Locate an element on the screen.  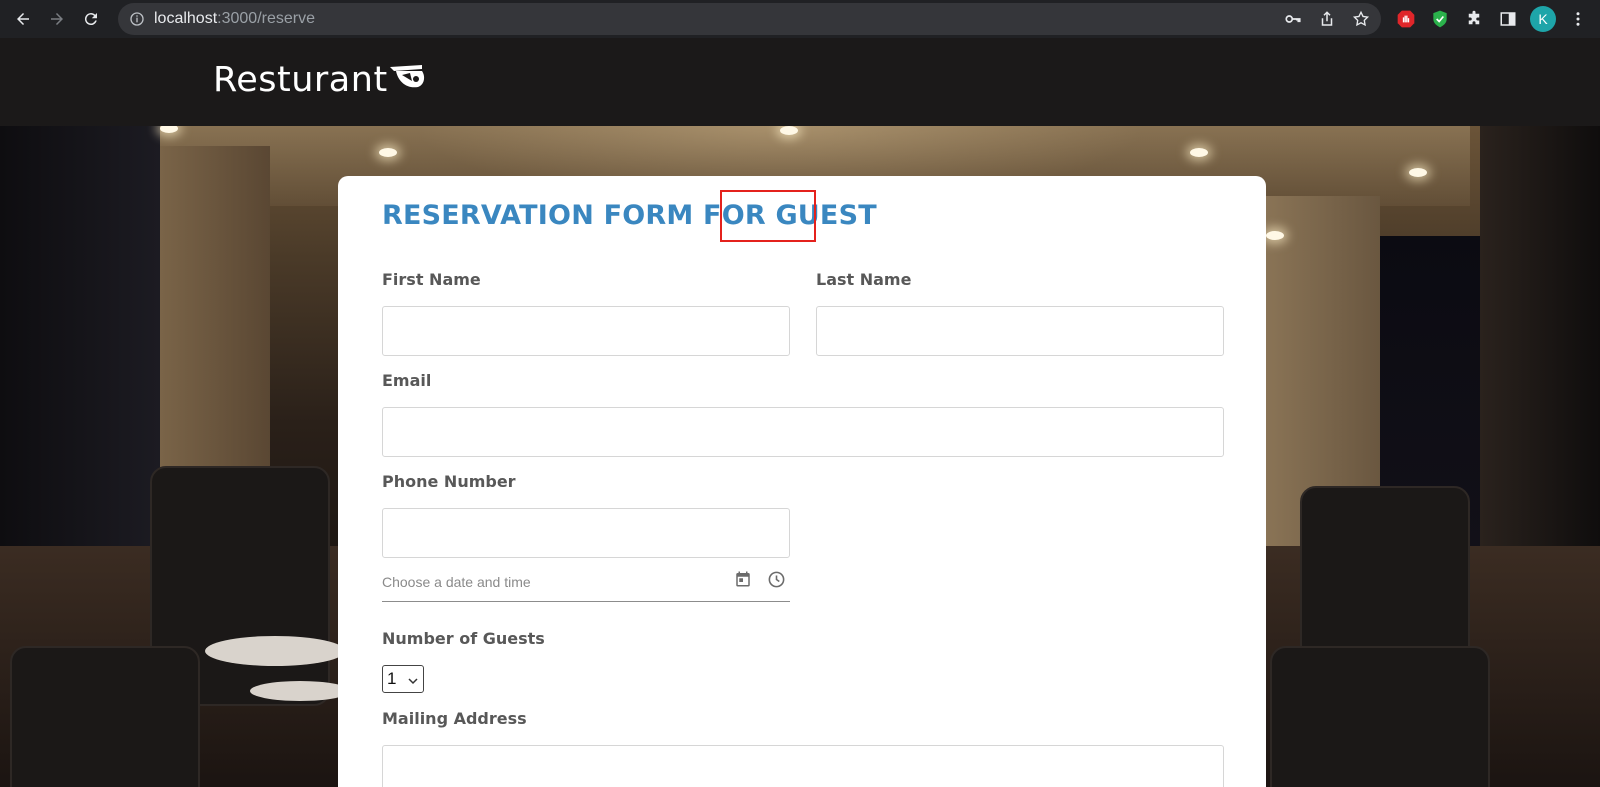
calendar-icon is located at coordinates (744, 580).